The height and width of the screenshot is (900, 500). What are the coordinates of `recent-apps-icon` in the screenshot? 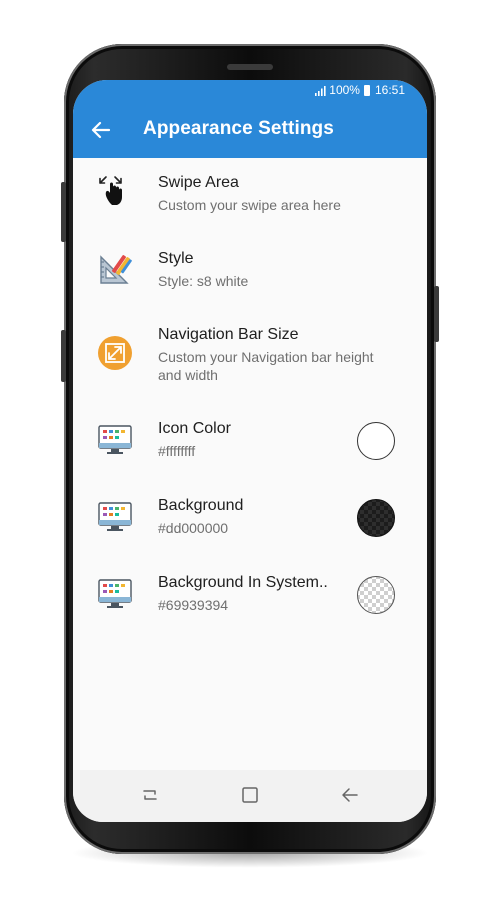 It's located at (150, 795).